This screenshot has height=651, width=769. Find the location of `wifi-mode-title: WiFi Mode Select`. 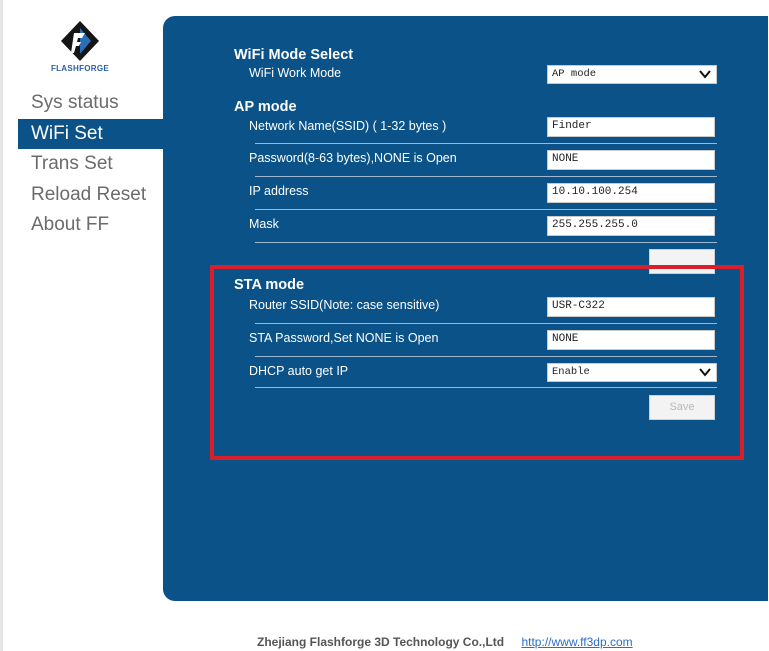

wifi-mode-title: WiFi Mode Select is located at coordinates (294, 55).